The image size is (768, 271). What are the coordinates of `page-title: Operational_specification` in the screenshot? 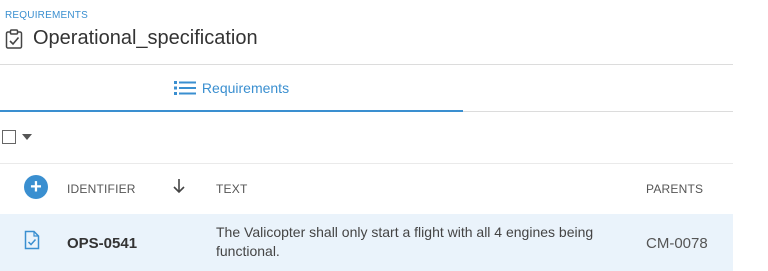 It's located at (145, 38).